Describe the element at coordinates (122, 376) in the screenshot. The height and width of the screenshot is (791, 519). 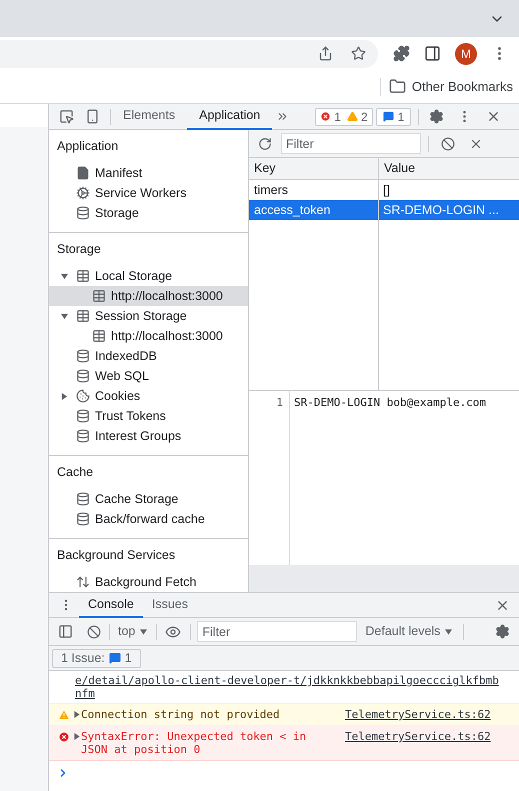
I see `sidebar-item-label: Web SQL` at that location.